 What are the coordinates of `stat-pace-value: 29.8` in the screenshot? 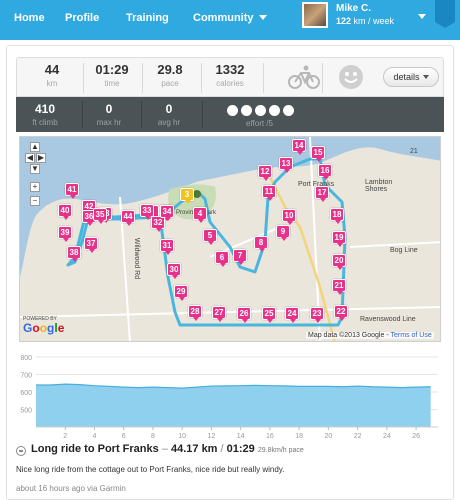 It's located at (170, 69).